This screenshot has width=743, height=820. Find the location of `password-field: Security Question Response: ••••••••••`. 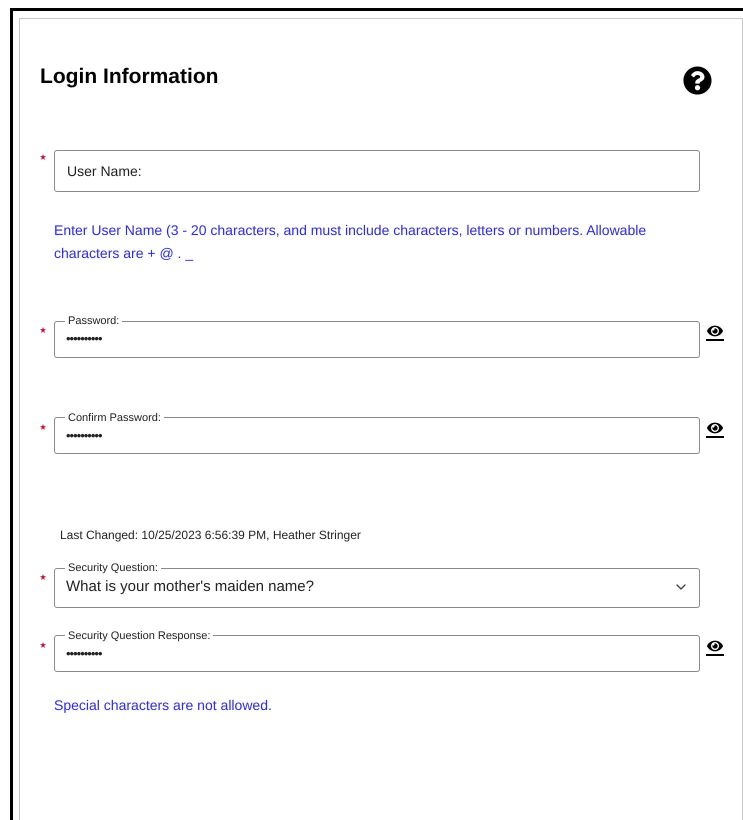

password-field: Security Question Response: •••••••••• is located at coordinates (377, 651).